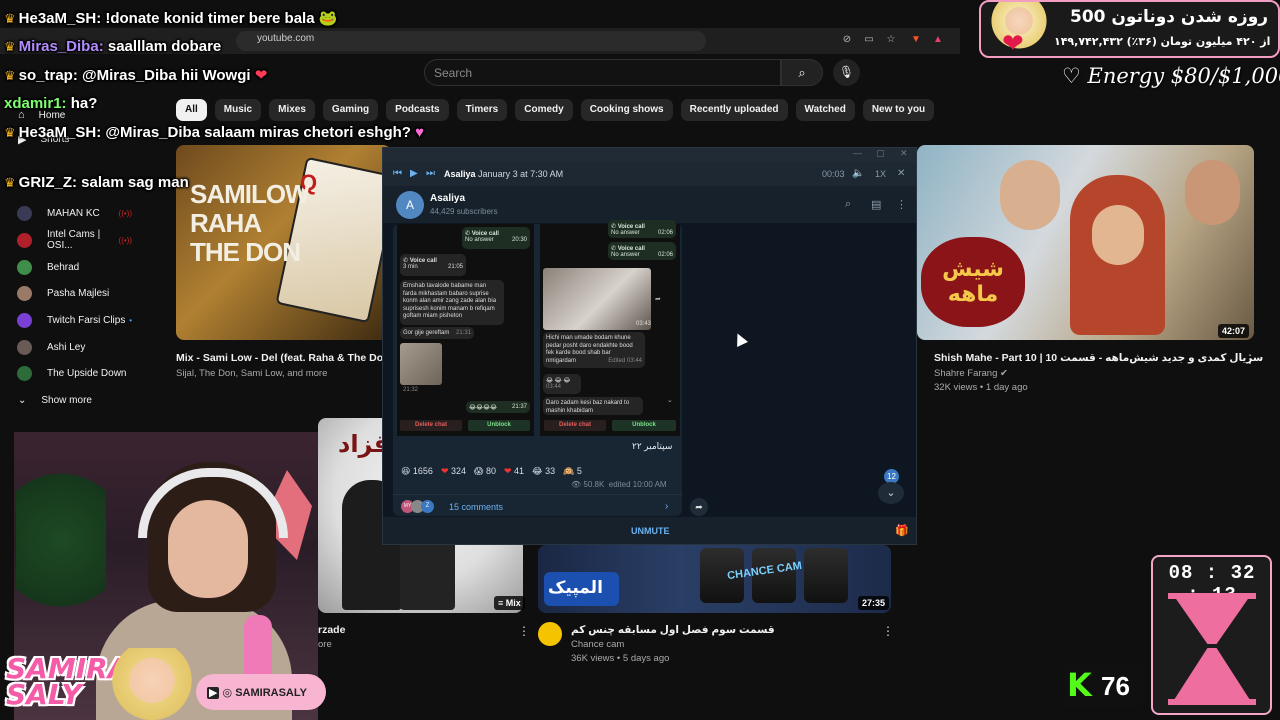 This screenshot has width=1280, height=720. What do you see at coordinates (550, 634) in the screenshot?
I see `channel-avatar` at bounding box center [550, 634].